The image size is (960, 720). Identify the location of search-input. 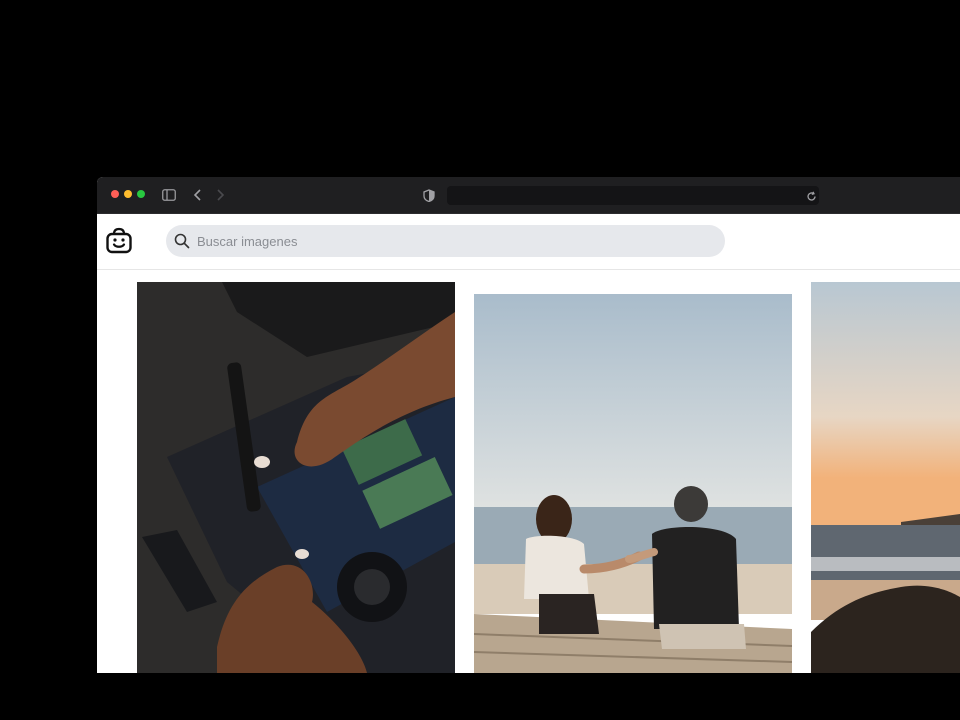
(457, 241).